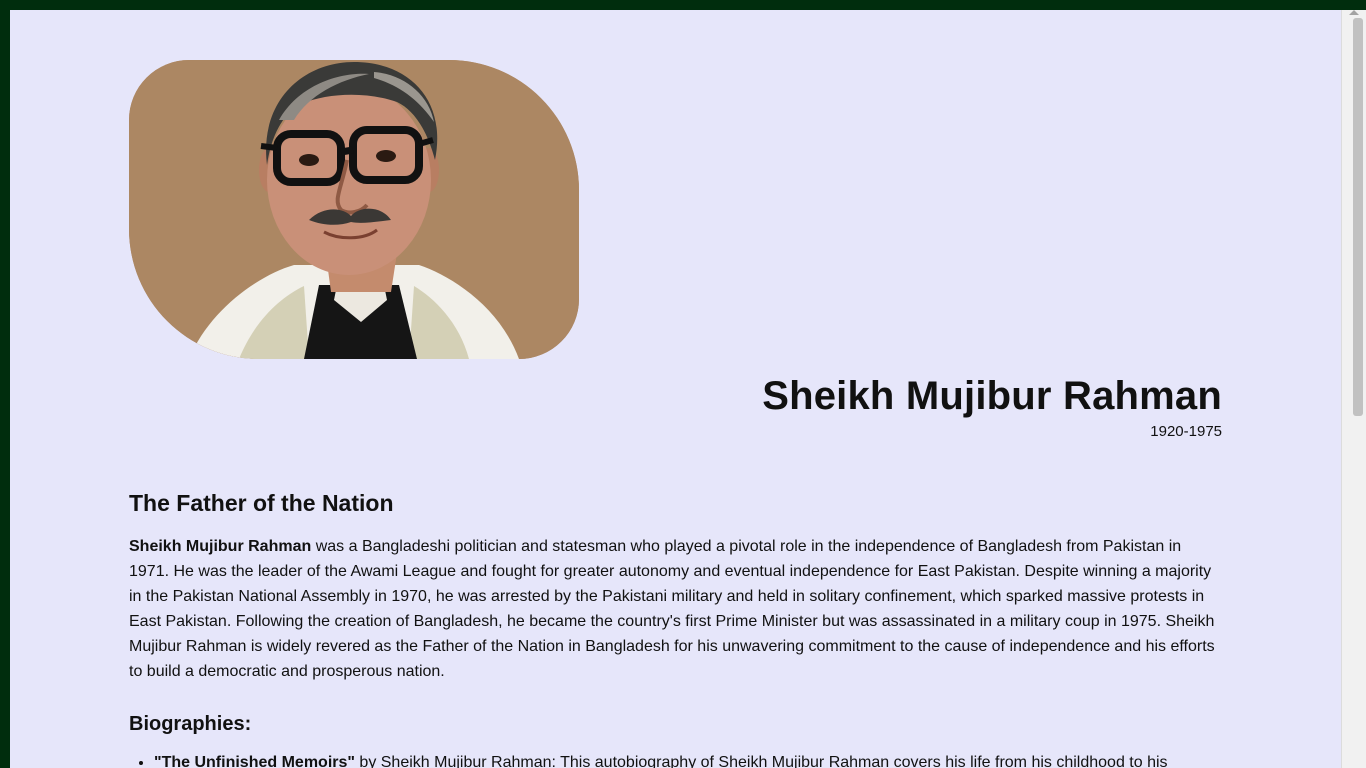 The height and width of the screenshot is (768, 1366). I want to click on section-heading-father: The Father of the Nation, so click(261, 503).